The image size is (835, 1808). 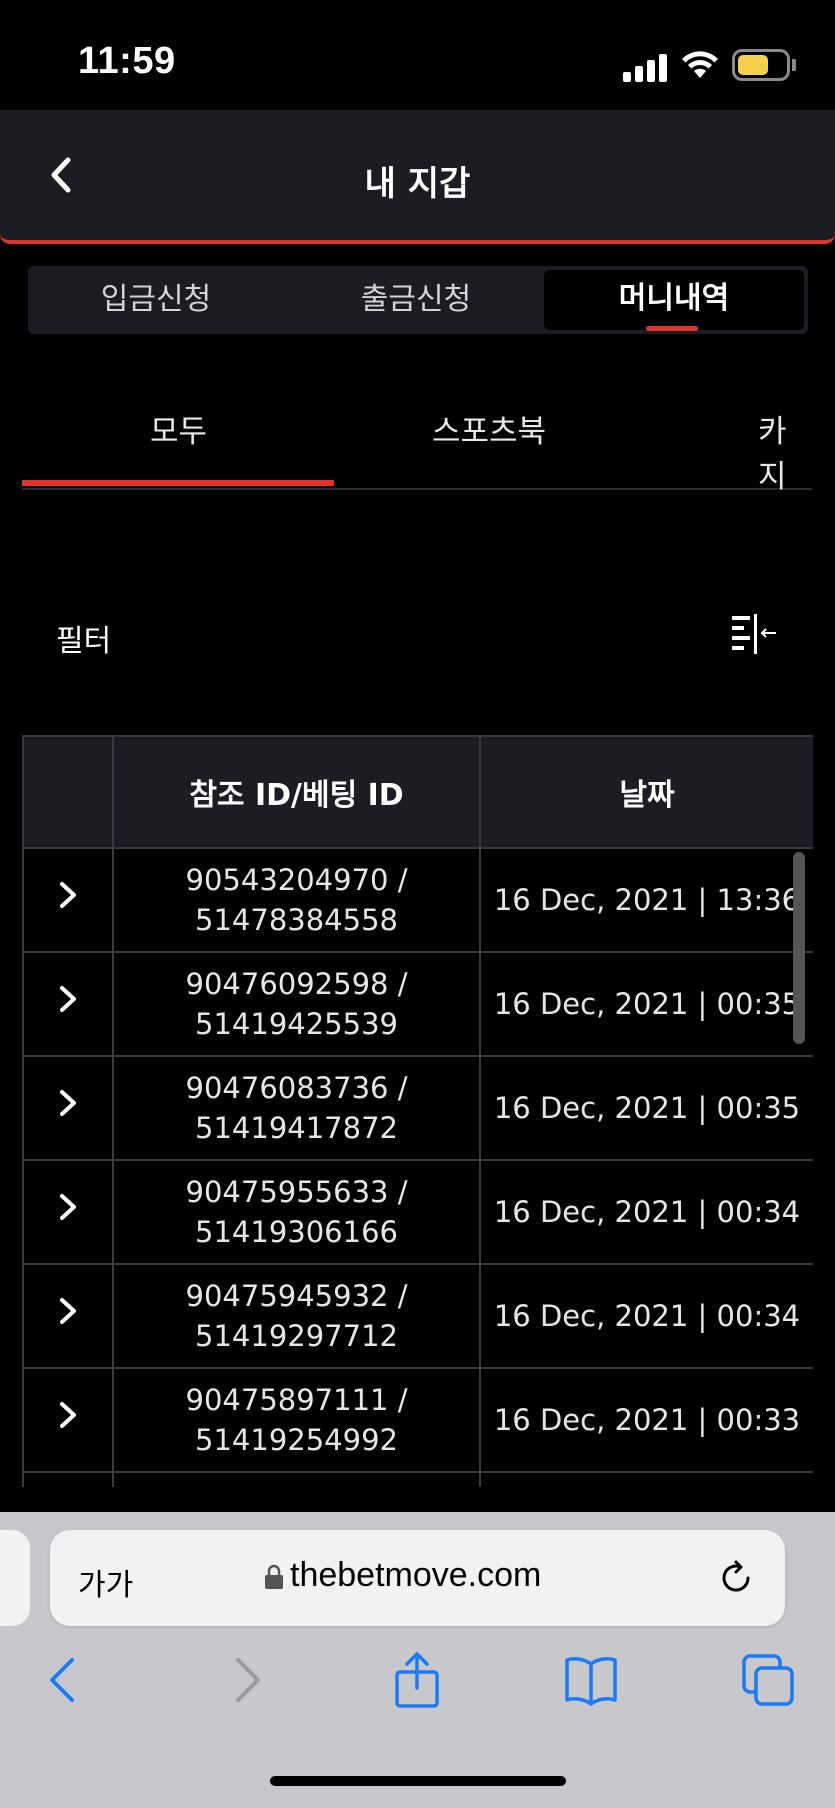 What do you see at coordinates (785, 451) in the screenshot?
I see `subtab-casino: 카지` at bounding box center [785, 451].